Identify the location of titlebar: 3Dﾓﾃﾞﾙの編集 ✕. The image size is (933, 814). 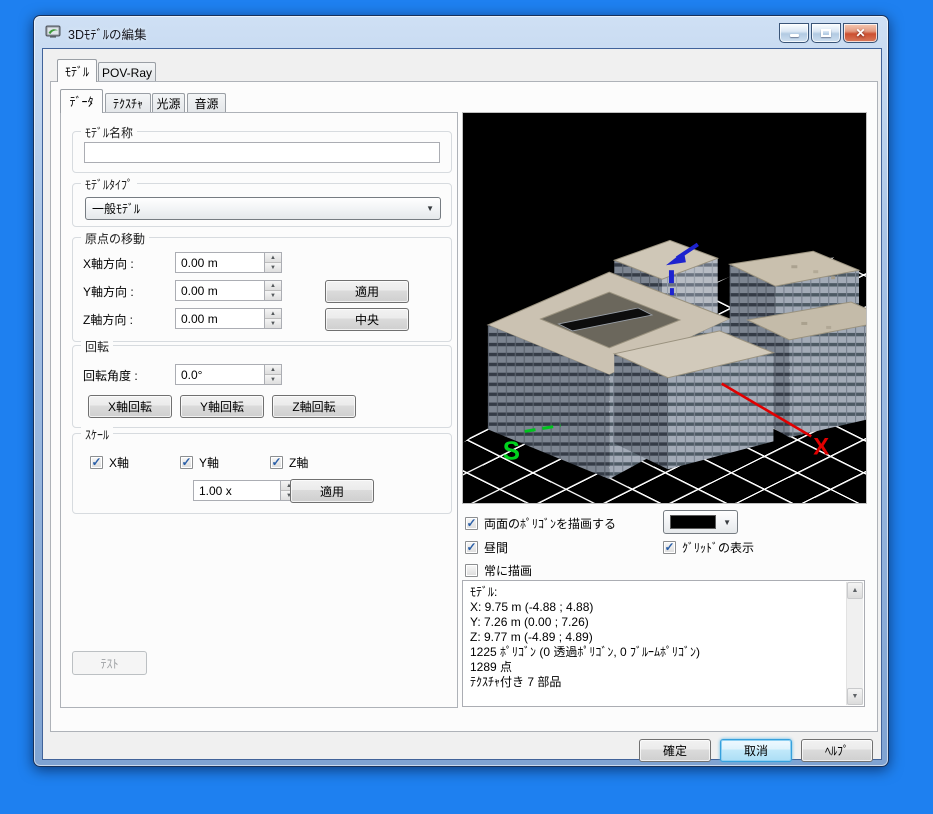
(461, 32).